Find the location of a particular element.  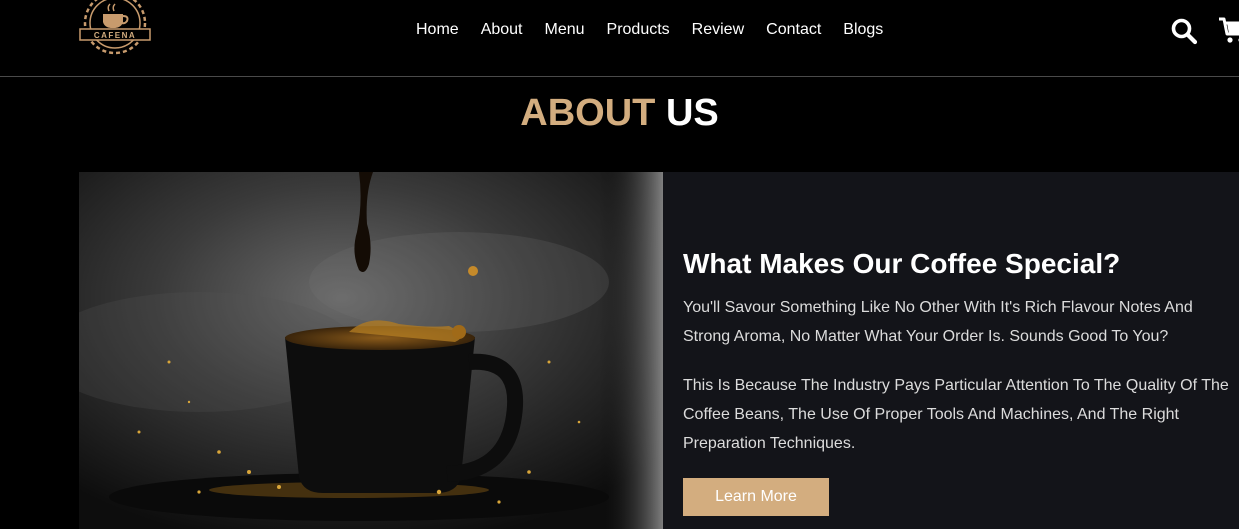

learn-more-button: Learn More is located at coordinates (756, 497).